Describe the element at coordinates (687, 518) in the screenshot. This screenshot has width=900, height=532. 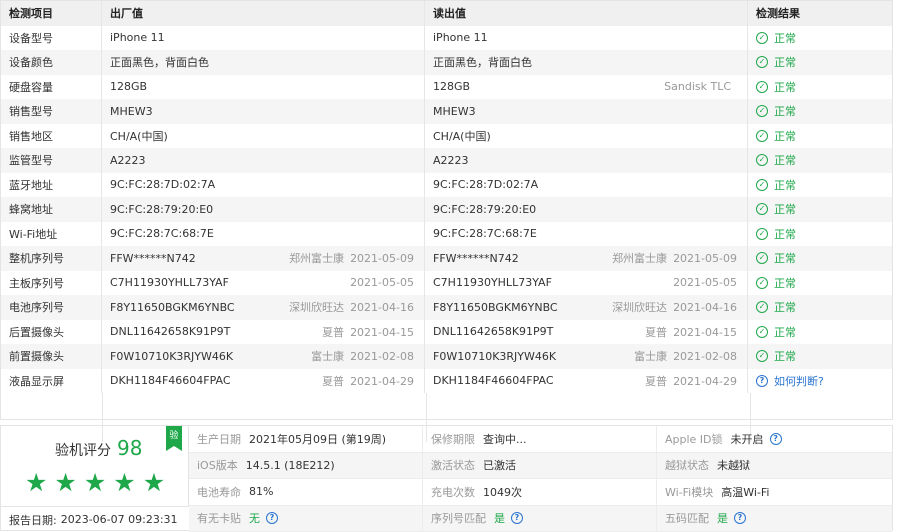
I see `summary-label: 五码匹配` at that location.